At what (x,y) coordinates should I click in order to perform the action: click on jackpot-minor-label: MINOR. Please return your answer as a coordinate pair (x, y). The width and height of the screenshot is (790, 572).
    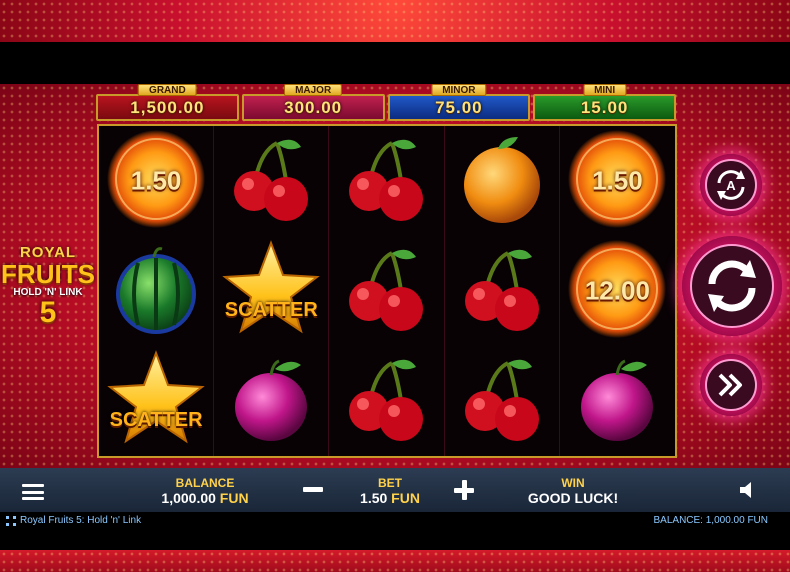
    Looking at the image, I should click on (459, 90).